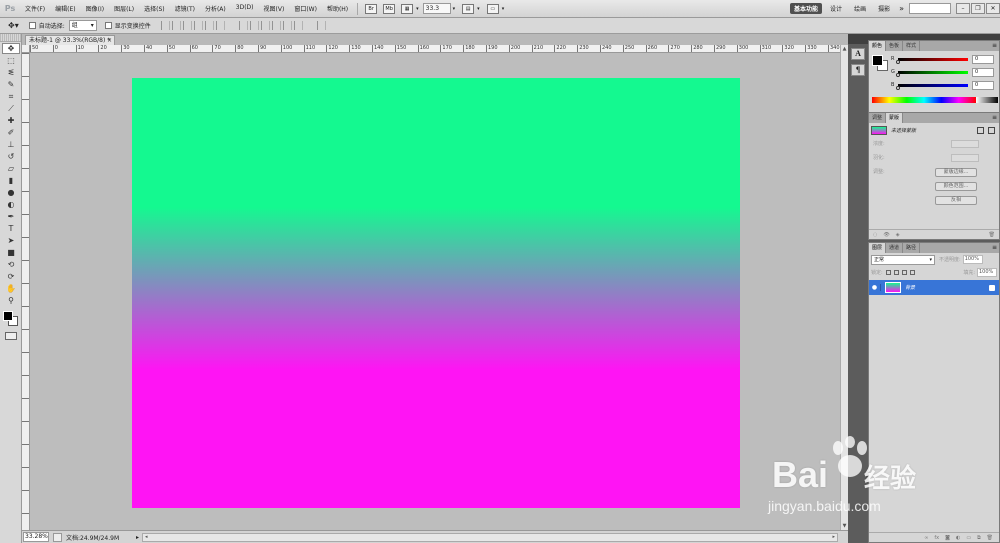 The image size is (1000, 543). I want to click on masks-panel-menu-icon: ≡, so click(994, 118).